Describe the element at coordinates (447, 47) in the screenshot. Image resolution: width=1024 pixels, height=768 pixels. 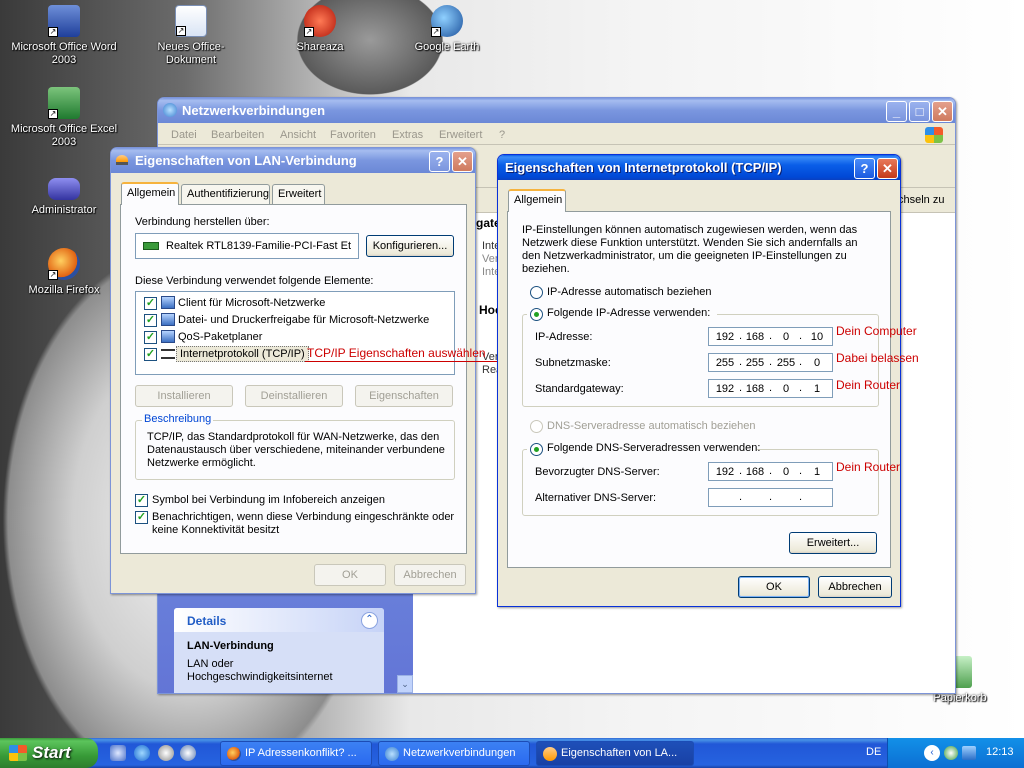
I see `desktop-icon-label: Google Earth` at that location.